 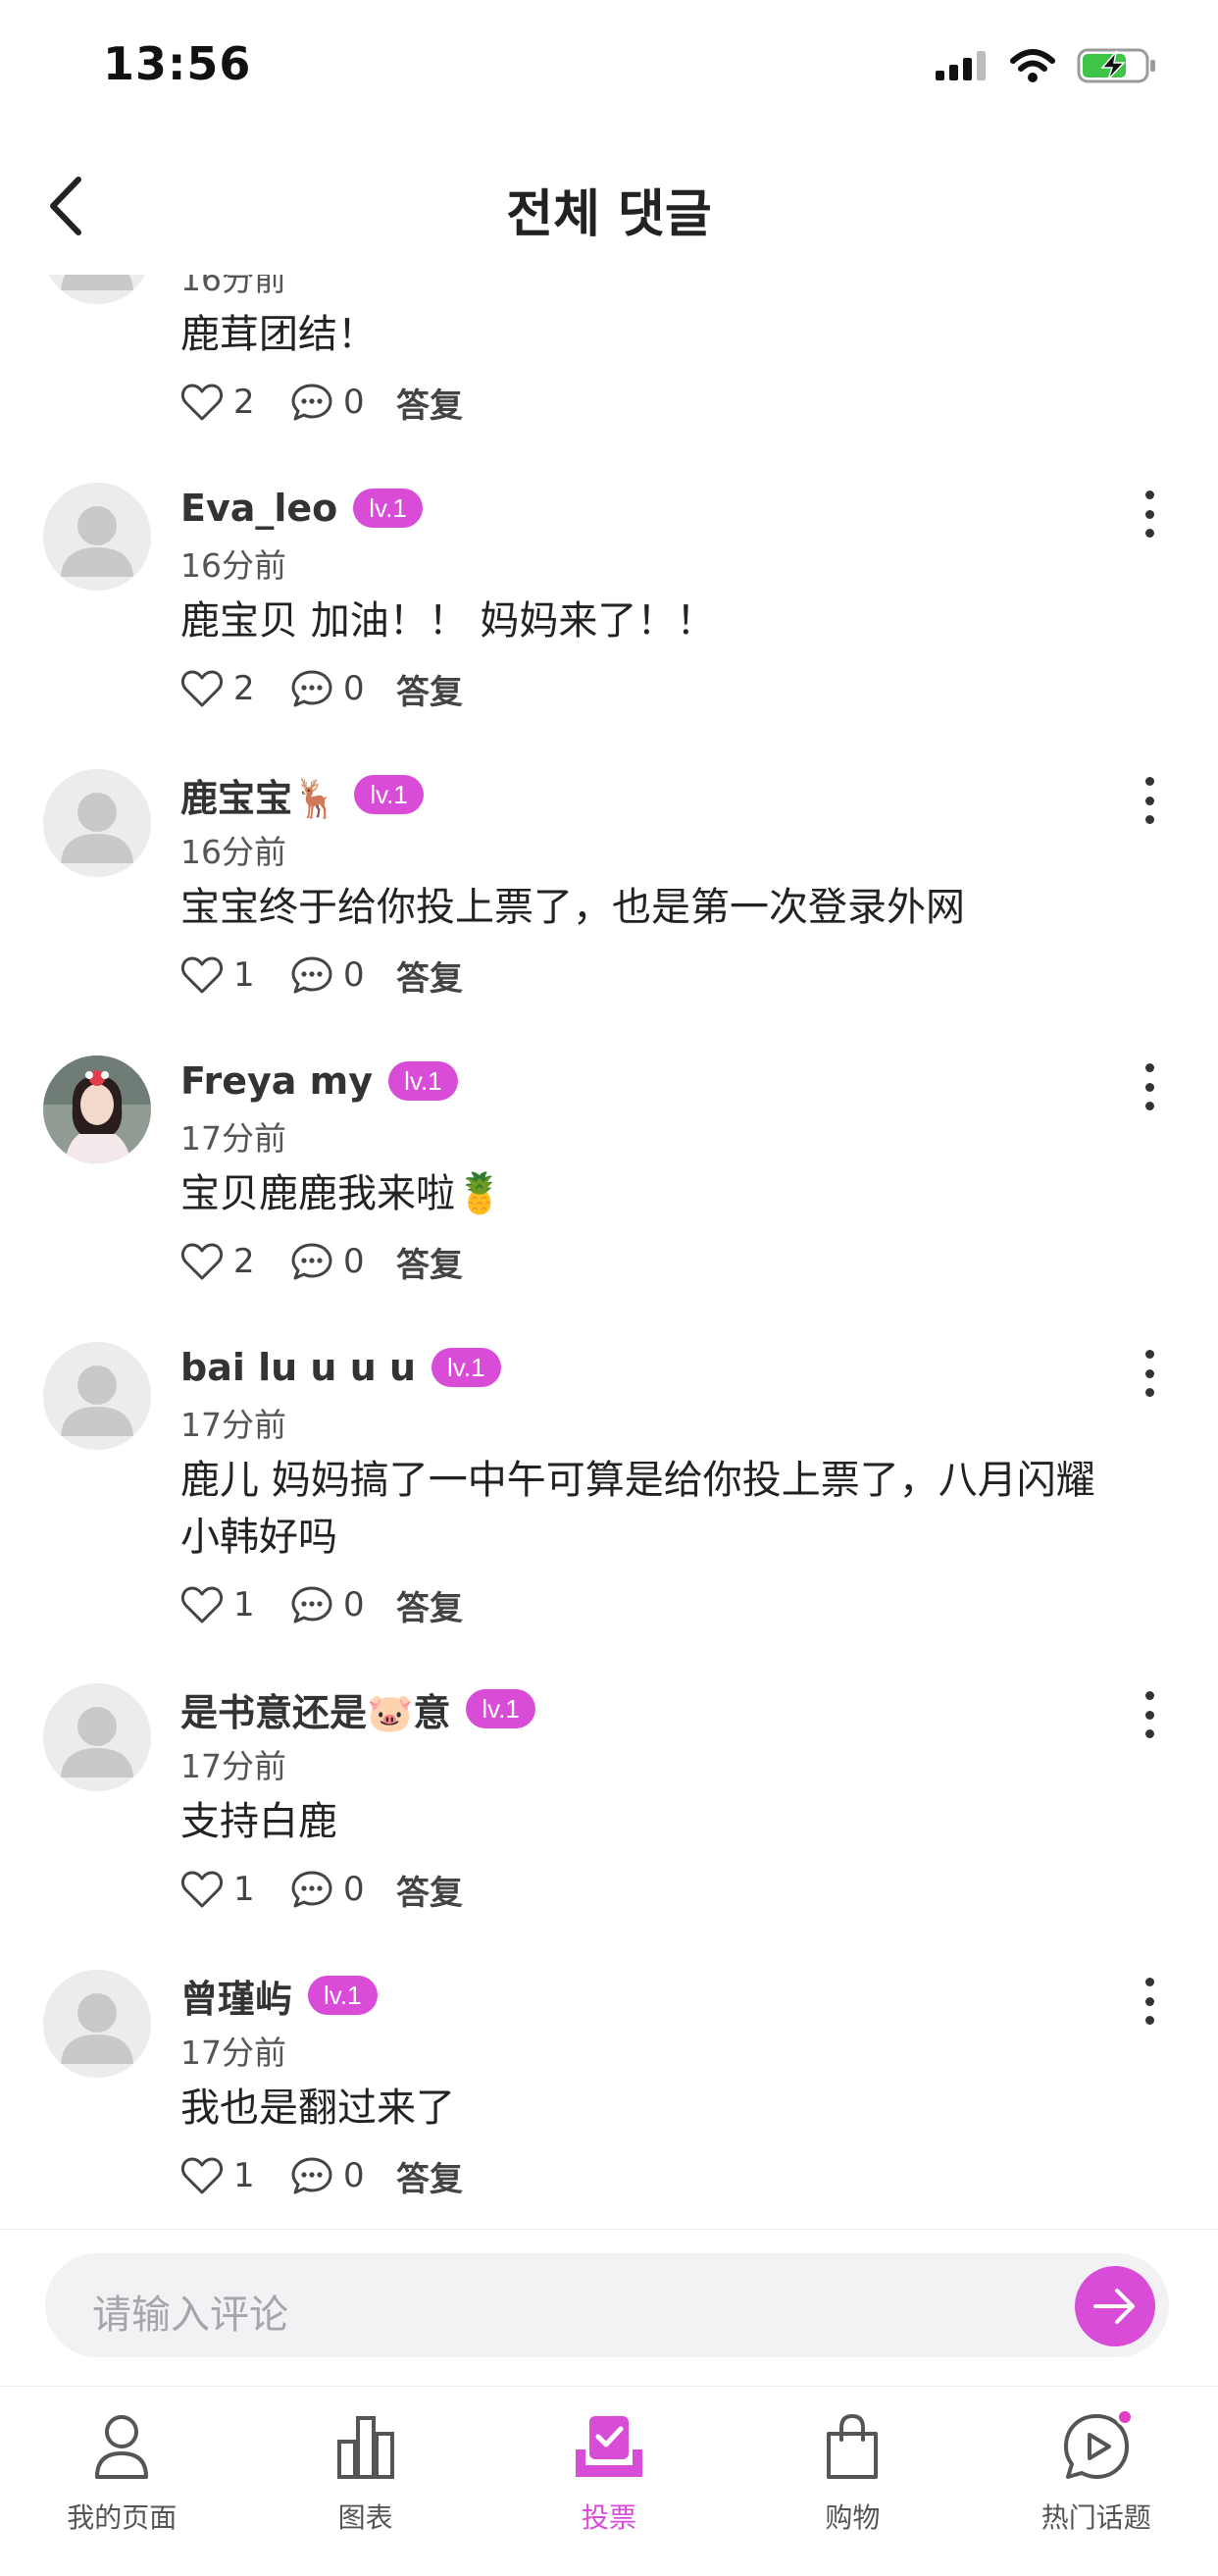 I want to click on tab-hot-topics: 热门话题, so click(x=1096, y=2481).